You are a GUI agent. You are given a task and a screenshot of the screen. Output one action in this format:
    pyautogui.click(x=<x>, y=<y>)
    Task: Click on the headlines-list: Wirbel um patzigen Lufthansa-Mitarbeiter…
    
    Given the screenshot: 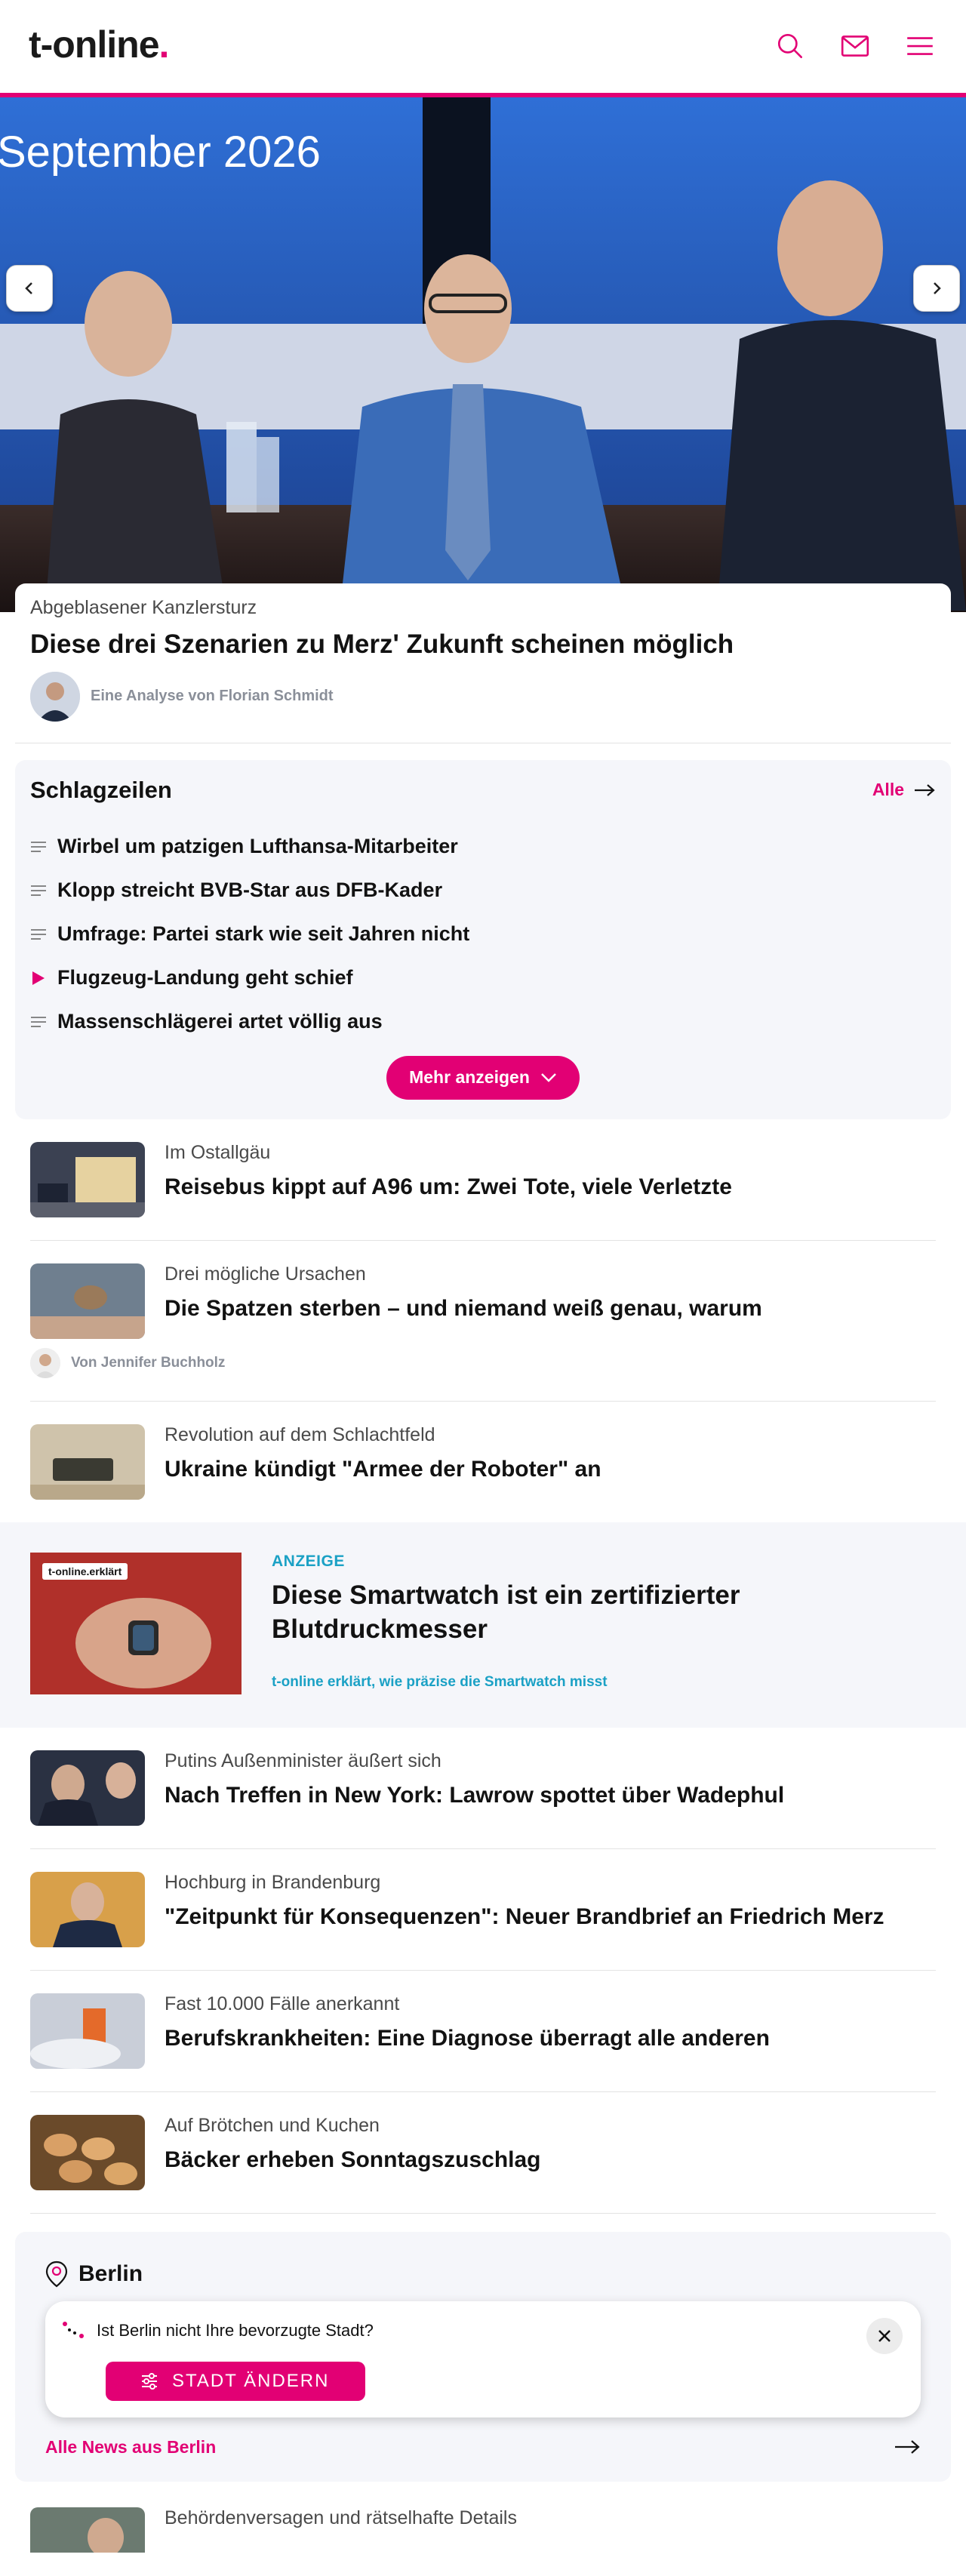 What is the action you would take?
    pyautogui.click(x=483, y=934)
    